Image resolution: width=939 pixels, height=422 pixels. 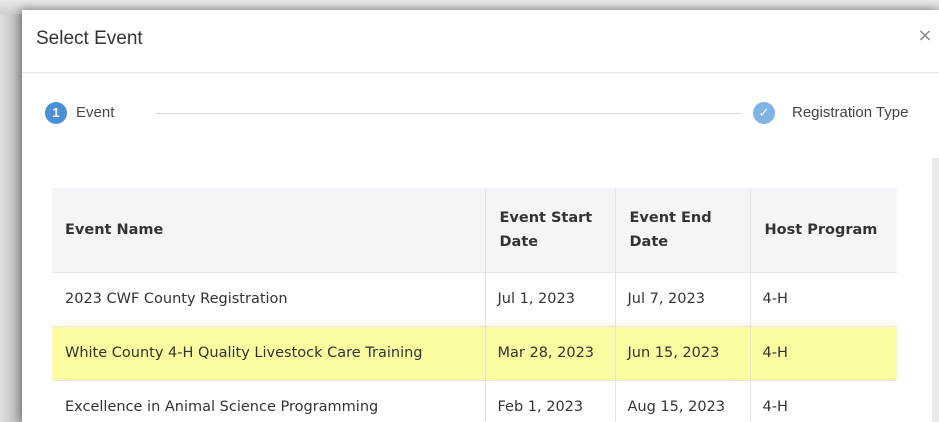 What do you see at coordinates (549, 353) in the screenshot?
I see `cell-start-date: Mar 28, 2023` at bounding box center [549, 353].